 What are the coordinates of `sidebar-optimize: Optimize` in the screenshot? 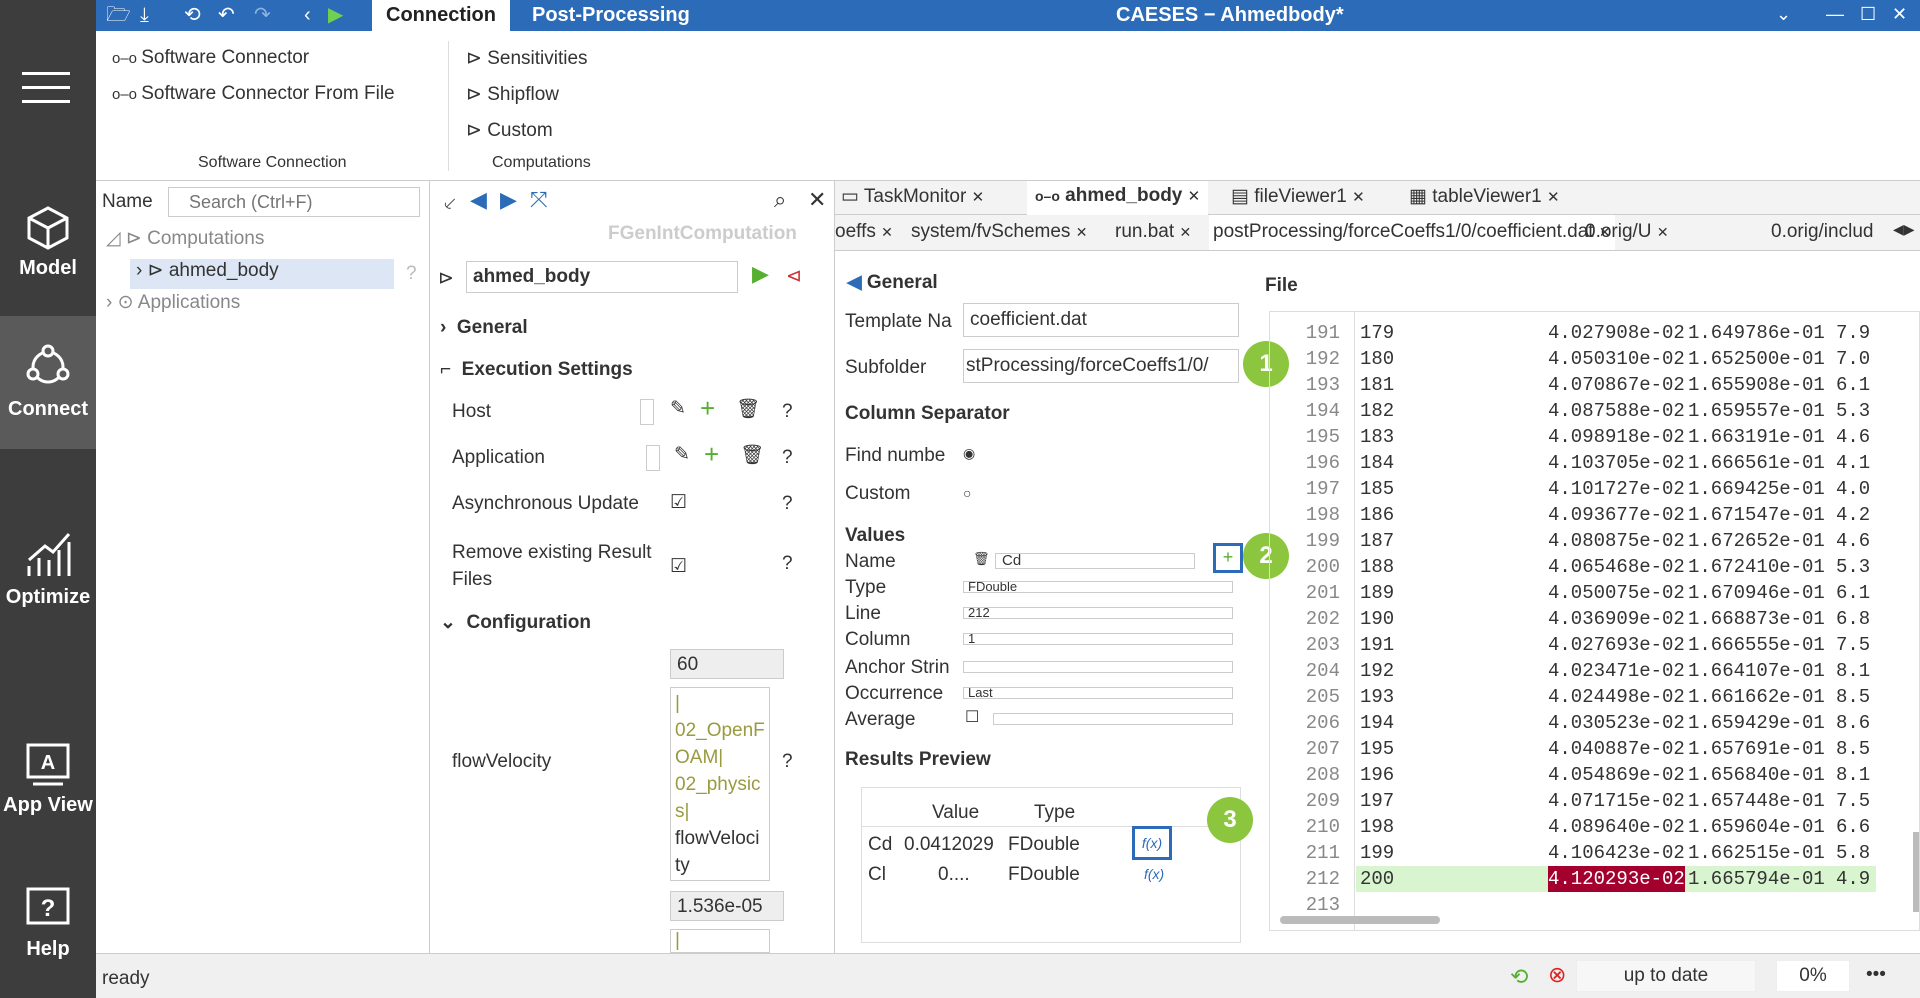 It's located at (48, 569).